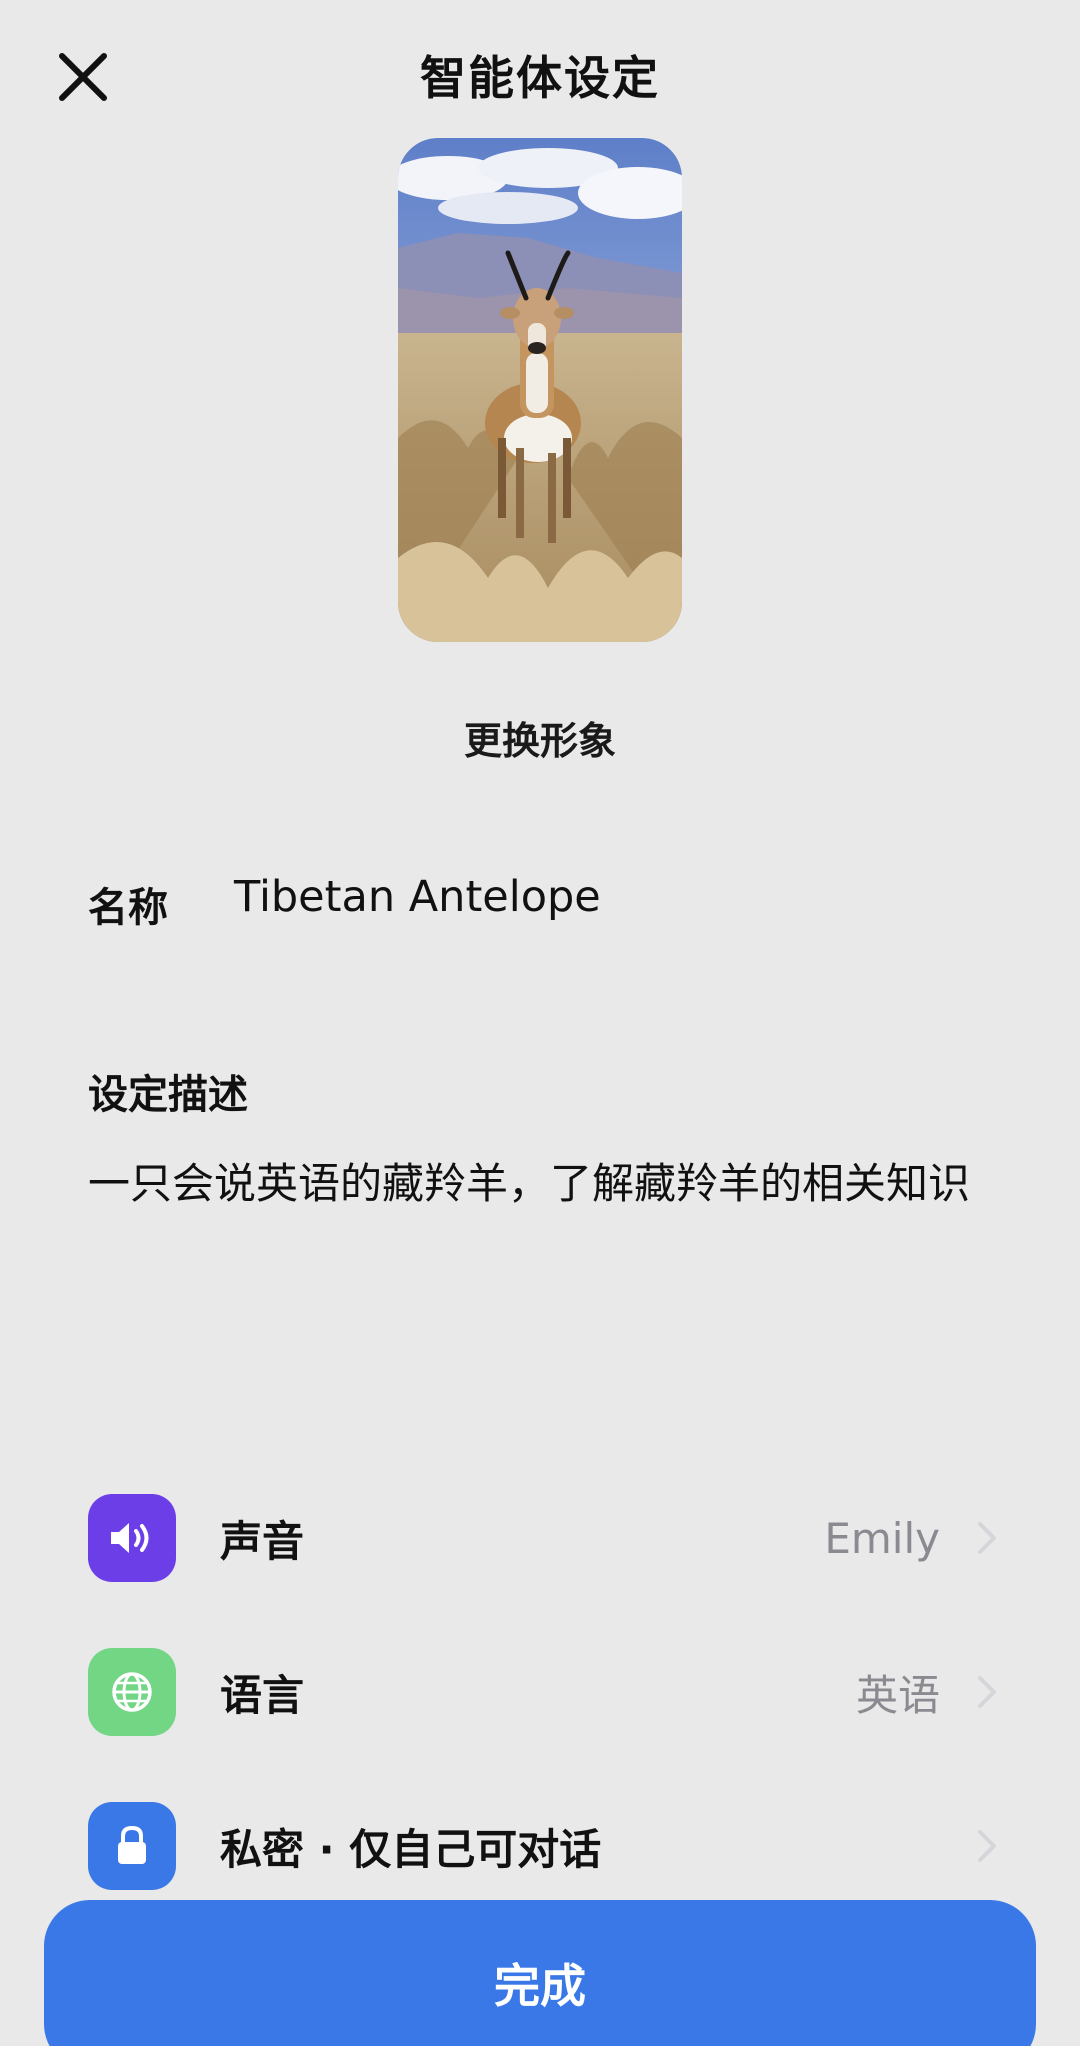 This screenshot has height=2046, width=1080. Describe the element at coordinates (540, 737) in the screenshot. I see `change-avatar-button: 更换形象` at that location.